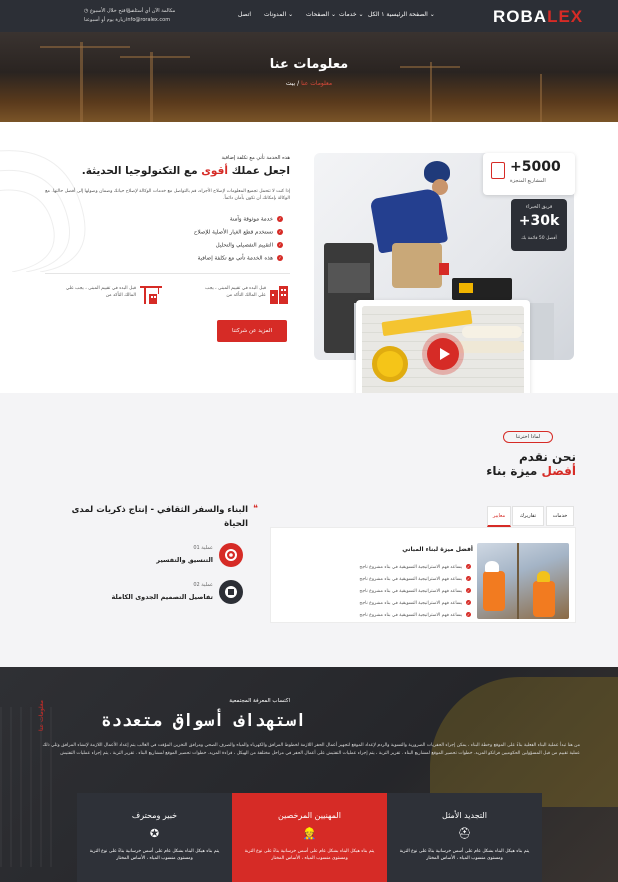 The image size is (618, 882). What do you see at coordinates (203, 548) in the screenshot?
I see `step-number: عملية 01` at bounding box center [203, 548].